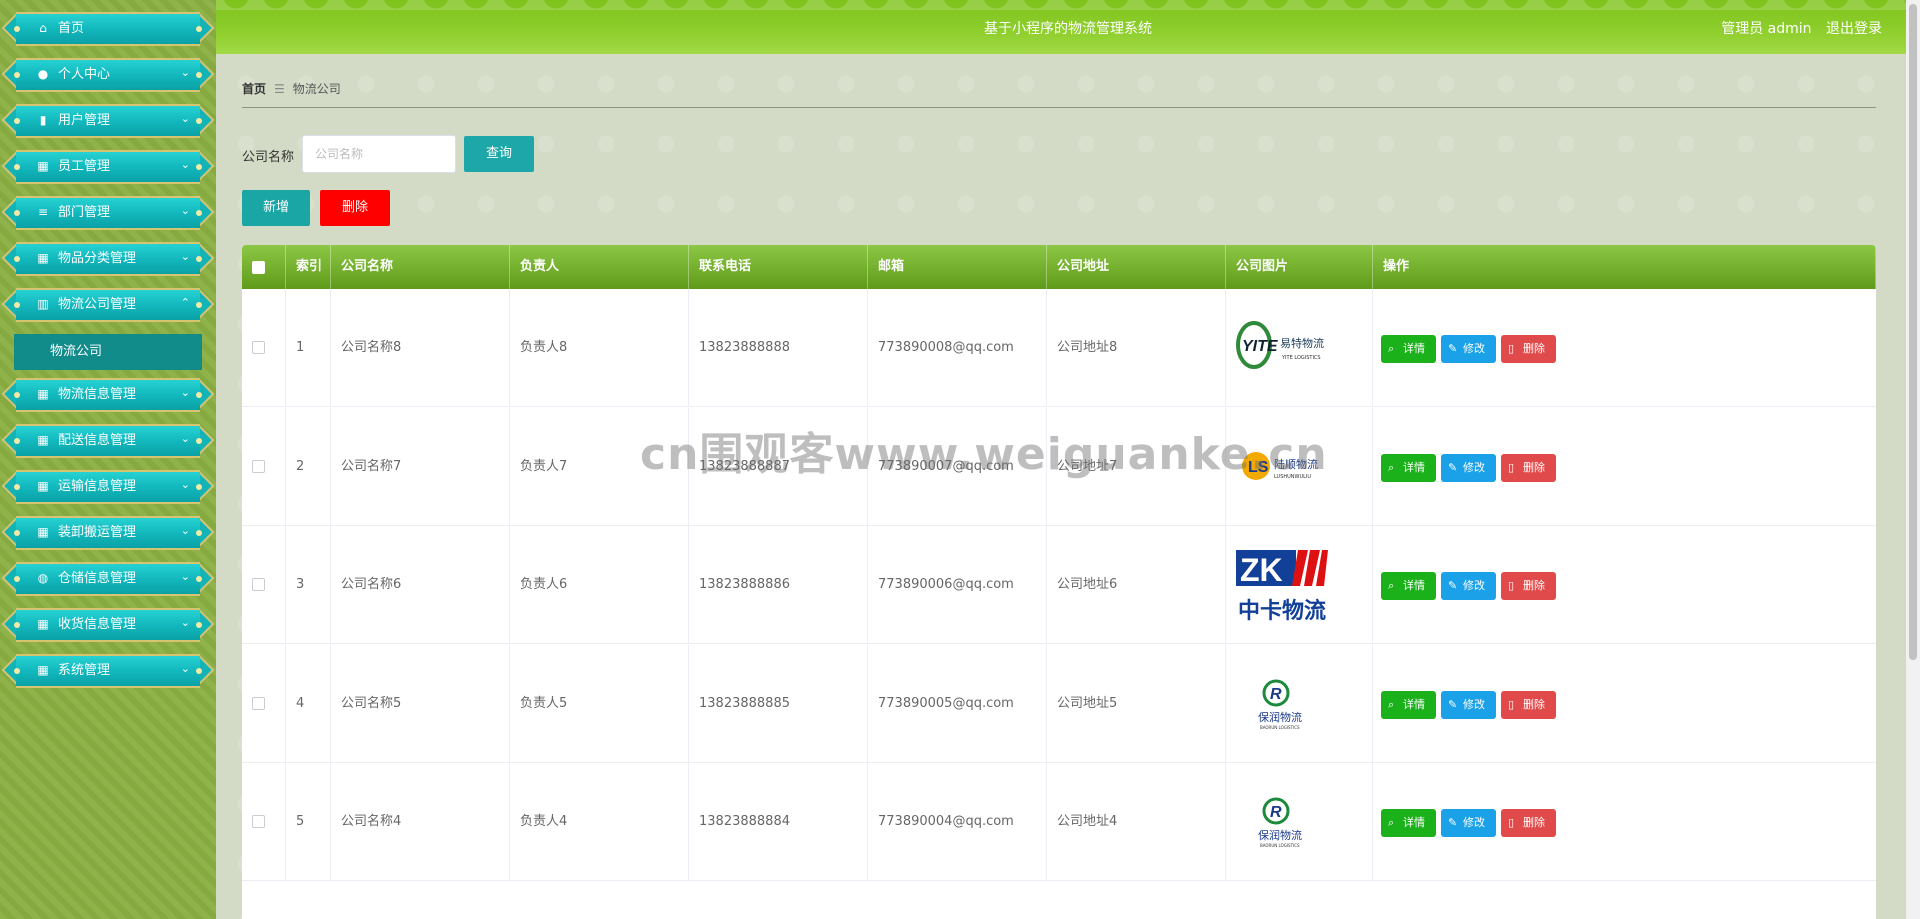  What do you see at coordinates (1280, 717) in the screenshot?
I see `svg-text: 保润物流` at bounding box center [1280, 717].